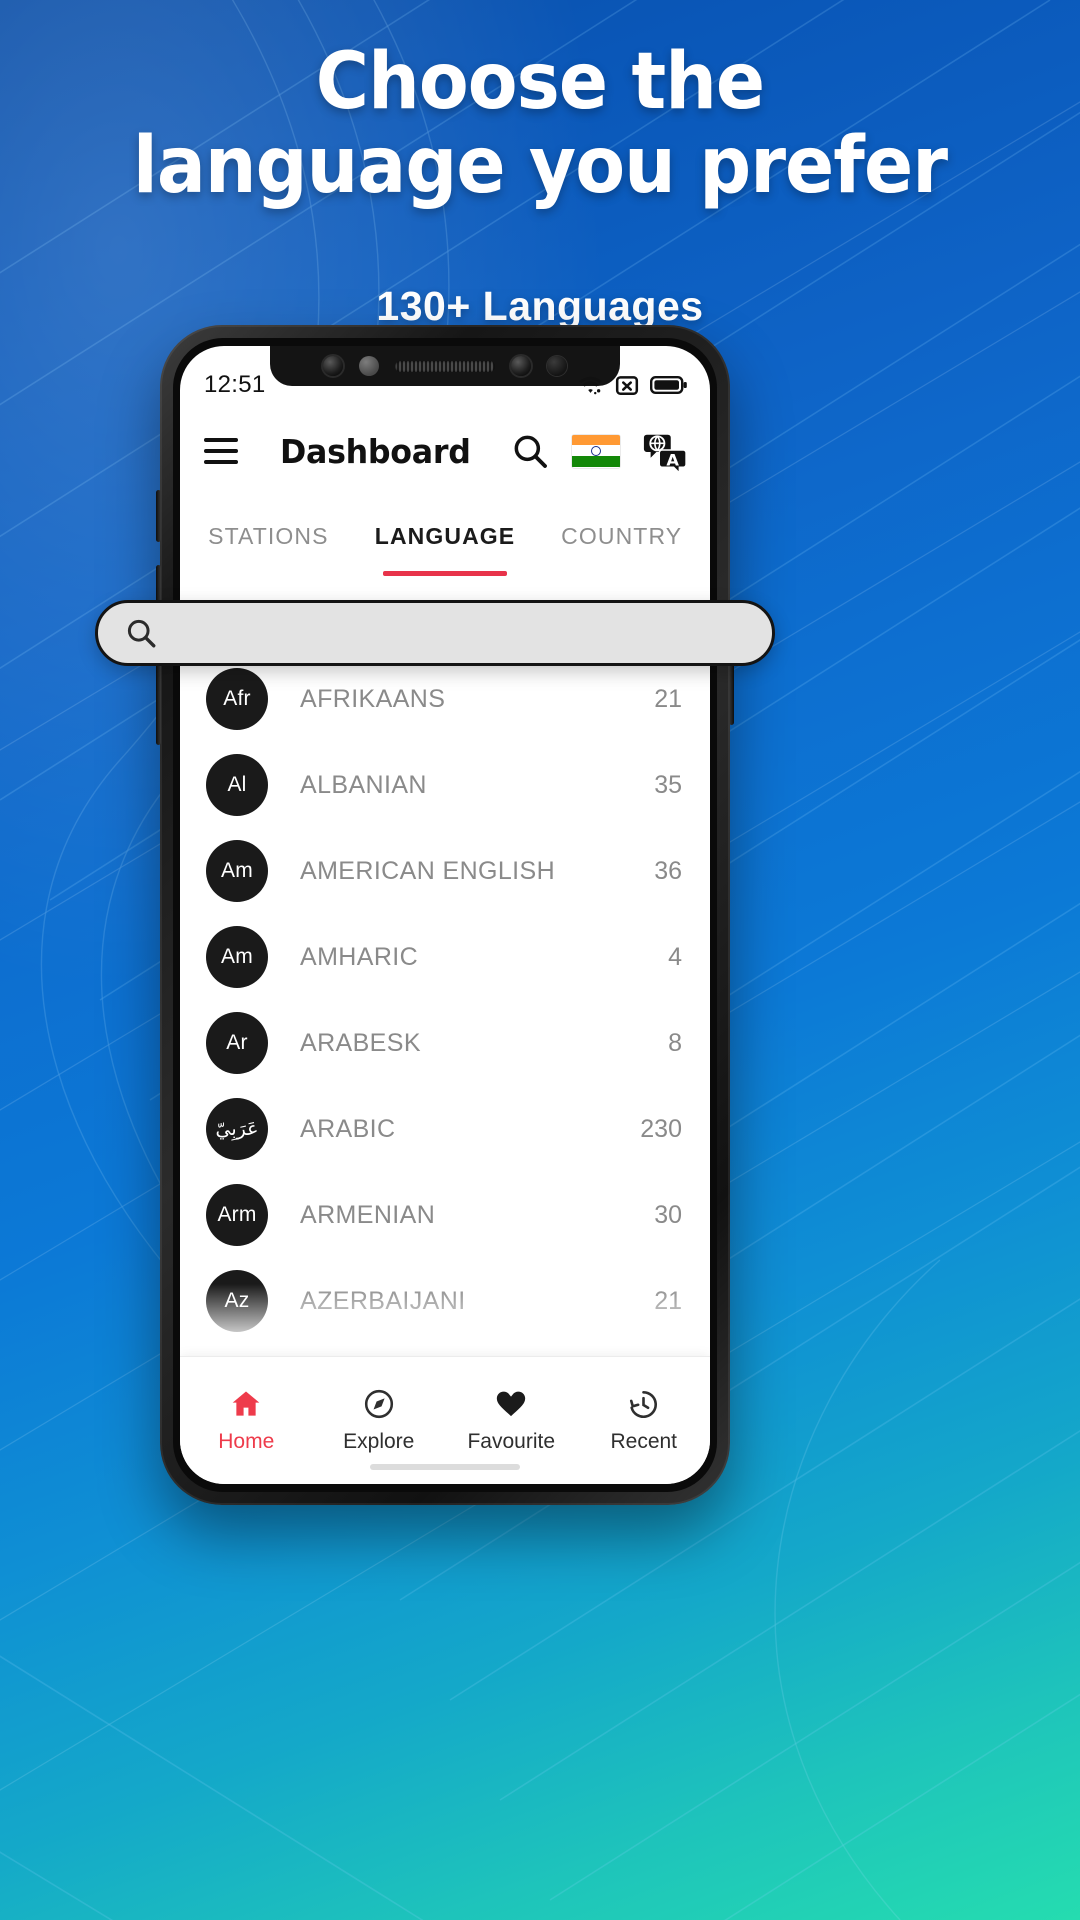 This screenshot has width=1080, height=1920. What do you see at coordinates (621, 549) in the screenshot?
I see `tab-country: COUNTRY` at bounding box center [621, 549].